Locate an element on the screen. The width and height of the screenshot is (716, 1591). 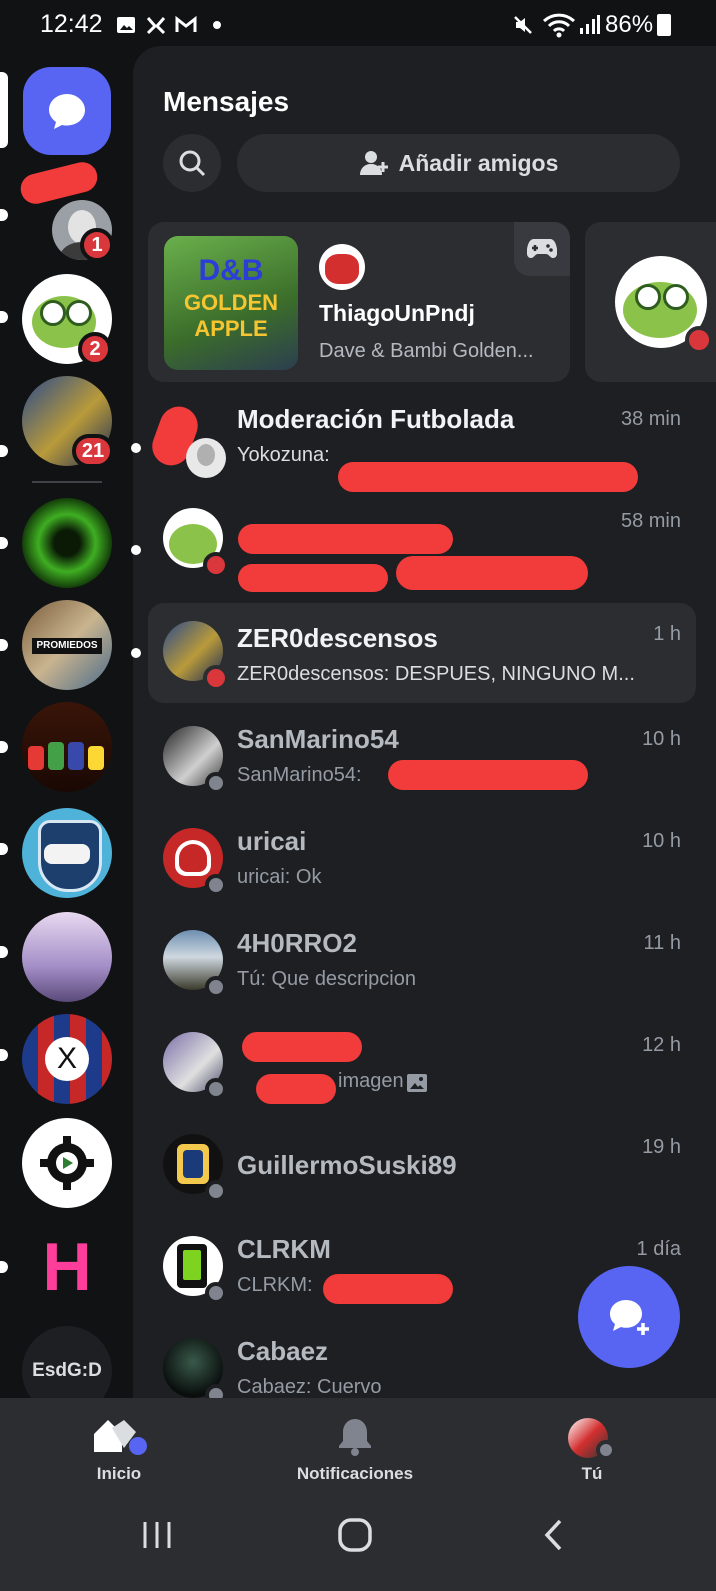
dm-row: Moderación Futbolada Yokozuna: 38 min is located at coordinates (421, 440).